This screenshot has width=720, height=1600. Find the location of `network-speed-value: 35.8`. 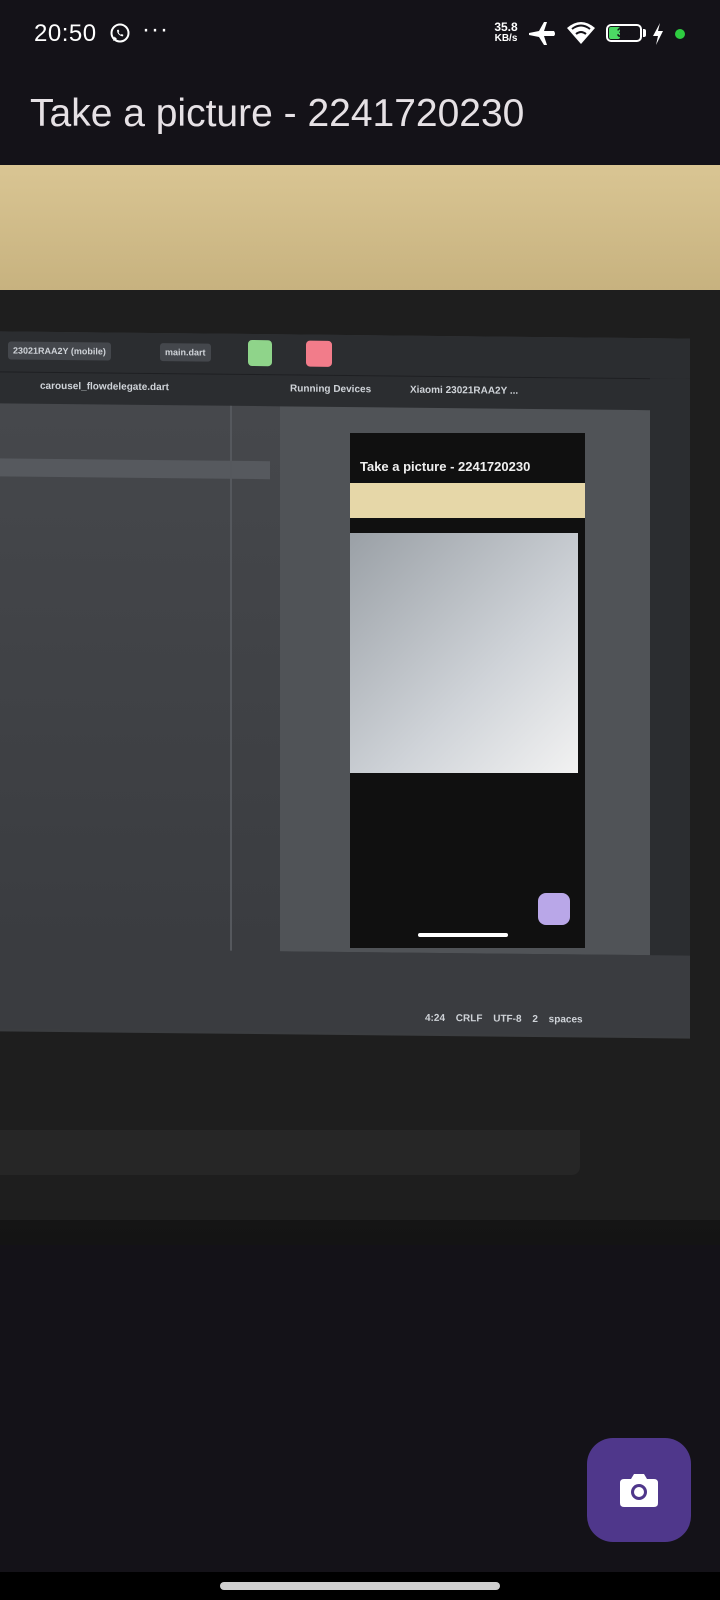

network-speed-value: 35.8 is located at coordinates (506, 27).